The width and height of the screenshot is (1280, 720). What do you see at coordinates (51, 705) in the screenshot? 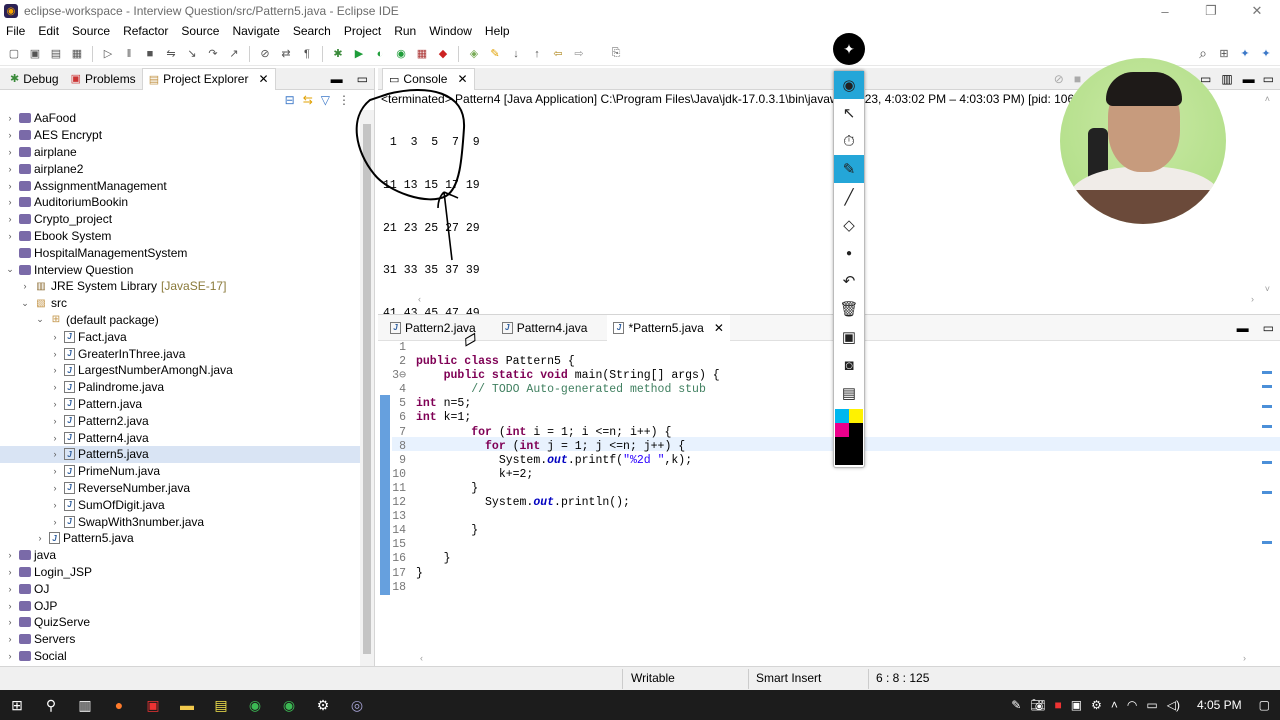
I see `search-taskbar-icon: ⚲` at bounding box center [51, 705].